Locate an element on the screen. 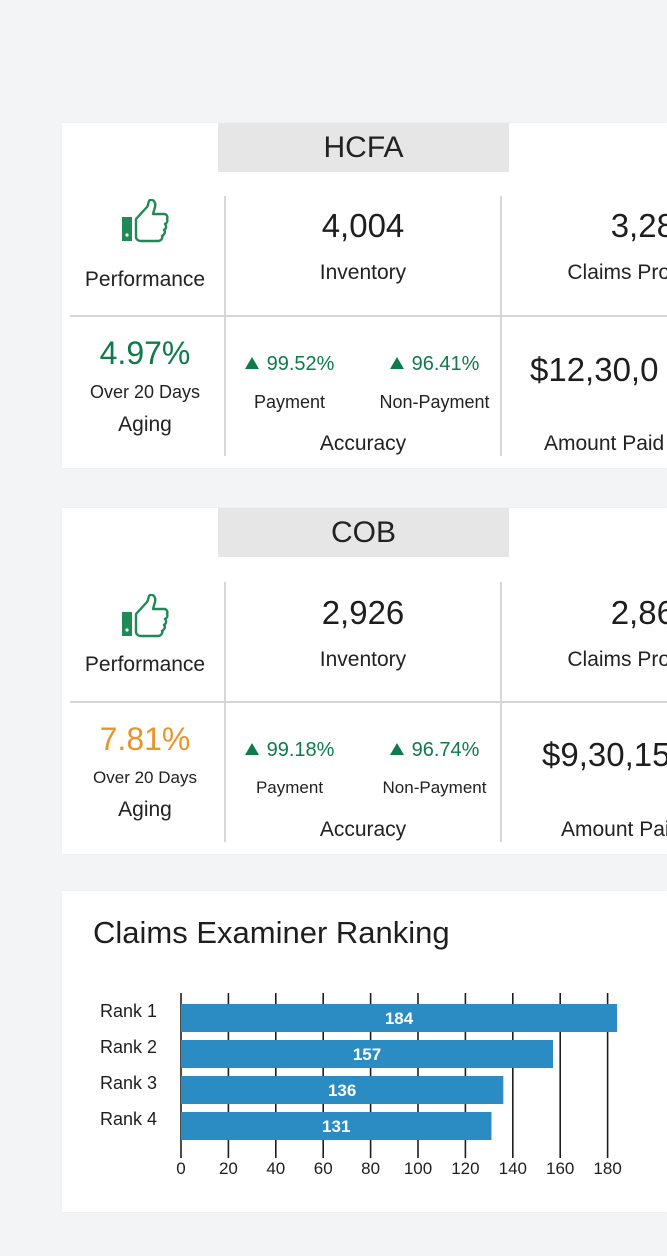 Image resolution: width=667 pixels, height=1256 pixels. aging-cell: 4.97% Over 20 Days Aging is located at coordinates (145, 386).